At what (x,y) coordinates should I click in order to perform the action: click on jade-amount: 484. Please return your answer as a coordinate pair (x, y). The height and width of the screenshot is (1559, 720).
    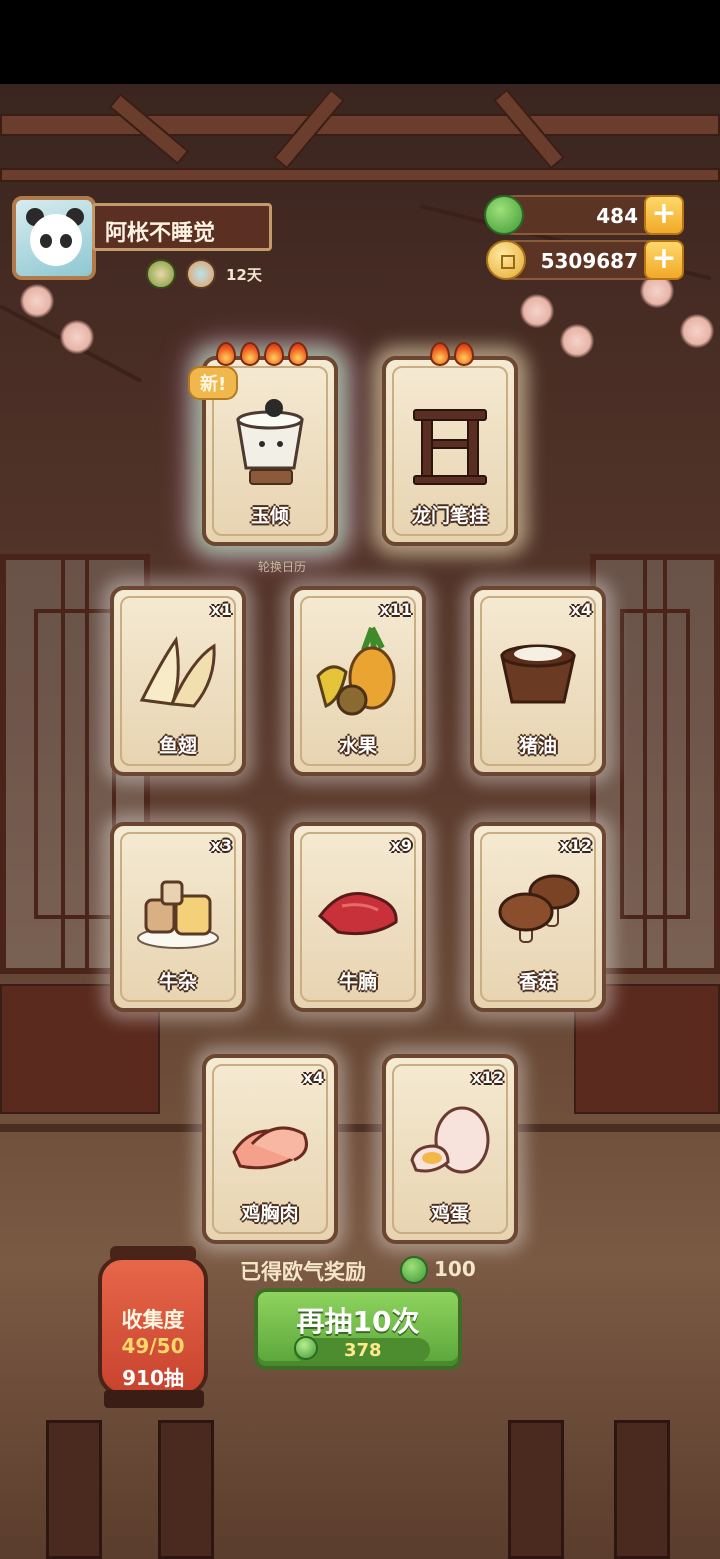
    Looking at the image, I should click on (617, 216).